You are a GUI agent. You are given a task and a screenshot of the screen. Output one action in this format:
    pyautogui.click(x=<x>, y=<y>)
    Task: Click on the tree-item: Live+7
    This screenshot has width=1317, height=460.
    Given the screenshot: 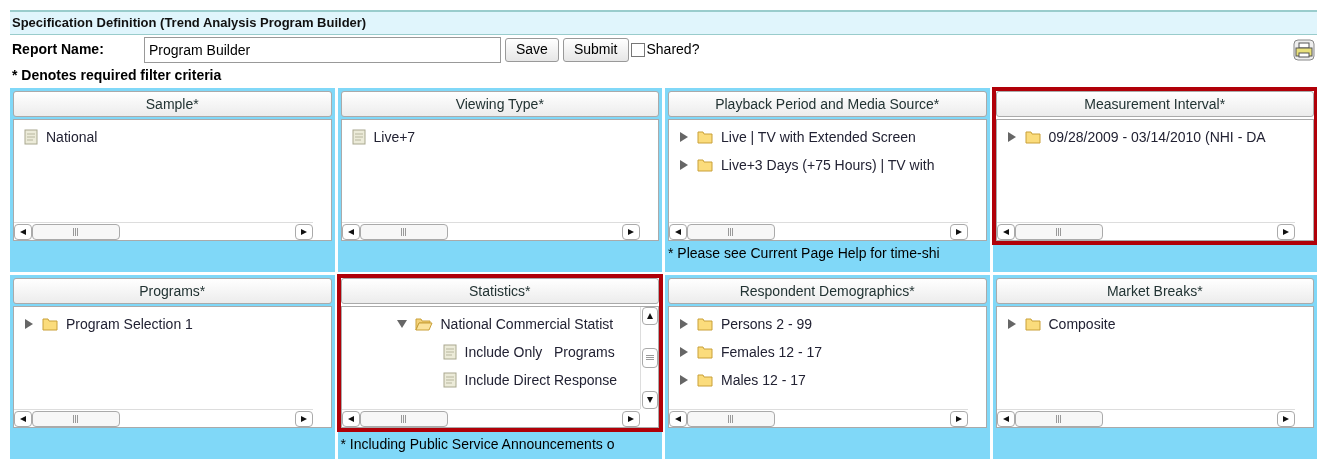 What is the action you would take?
    pyautogui.click(x=394, y=137)
    